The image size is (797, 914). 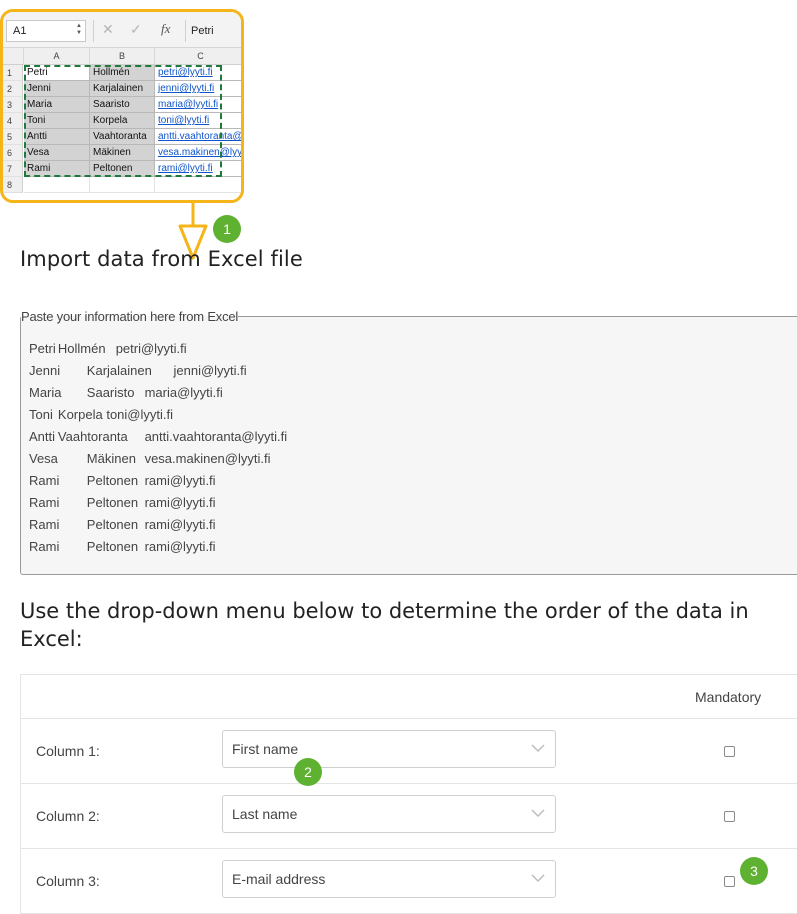 What do you see at coordinates (122, 153) in the screenshot?
I see `spreadsheet-cell: Mäkinen` at bounding box center [122, 153].